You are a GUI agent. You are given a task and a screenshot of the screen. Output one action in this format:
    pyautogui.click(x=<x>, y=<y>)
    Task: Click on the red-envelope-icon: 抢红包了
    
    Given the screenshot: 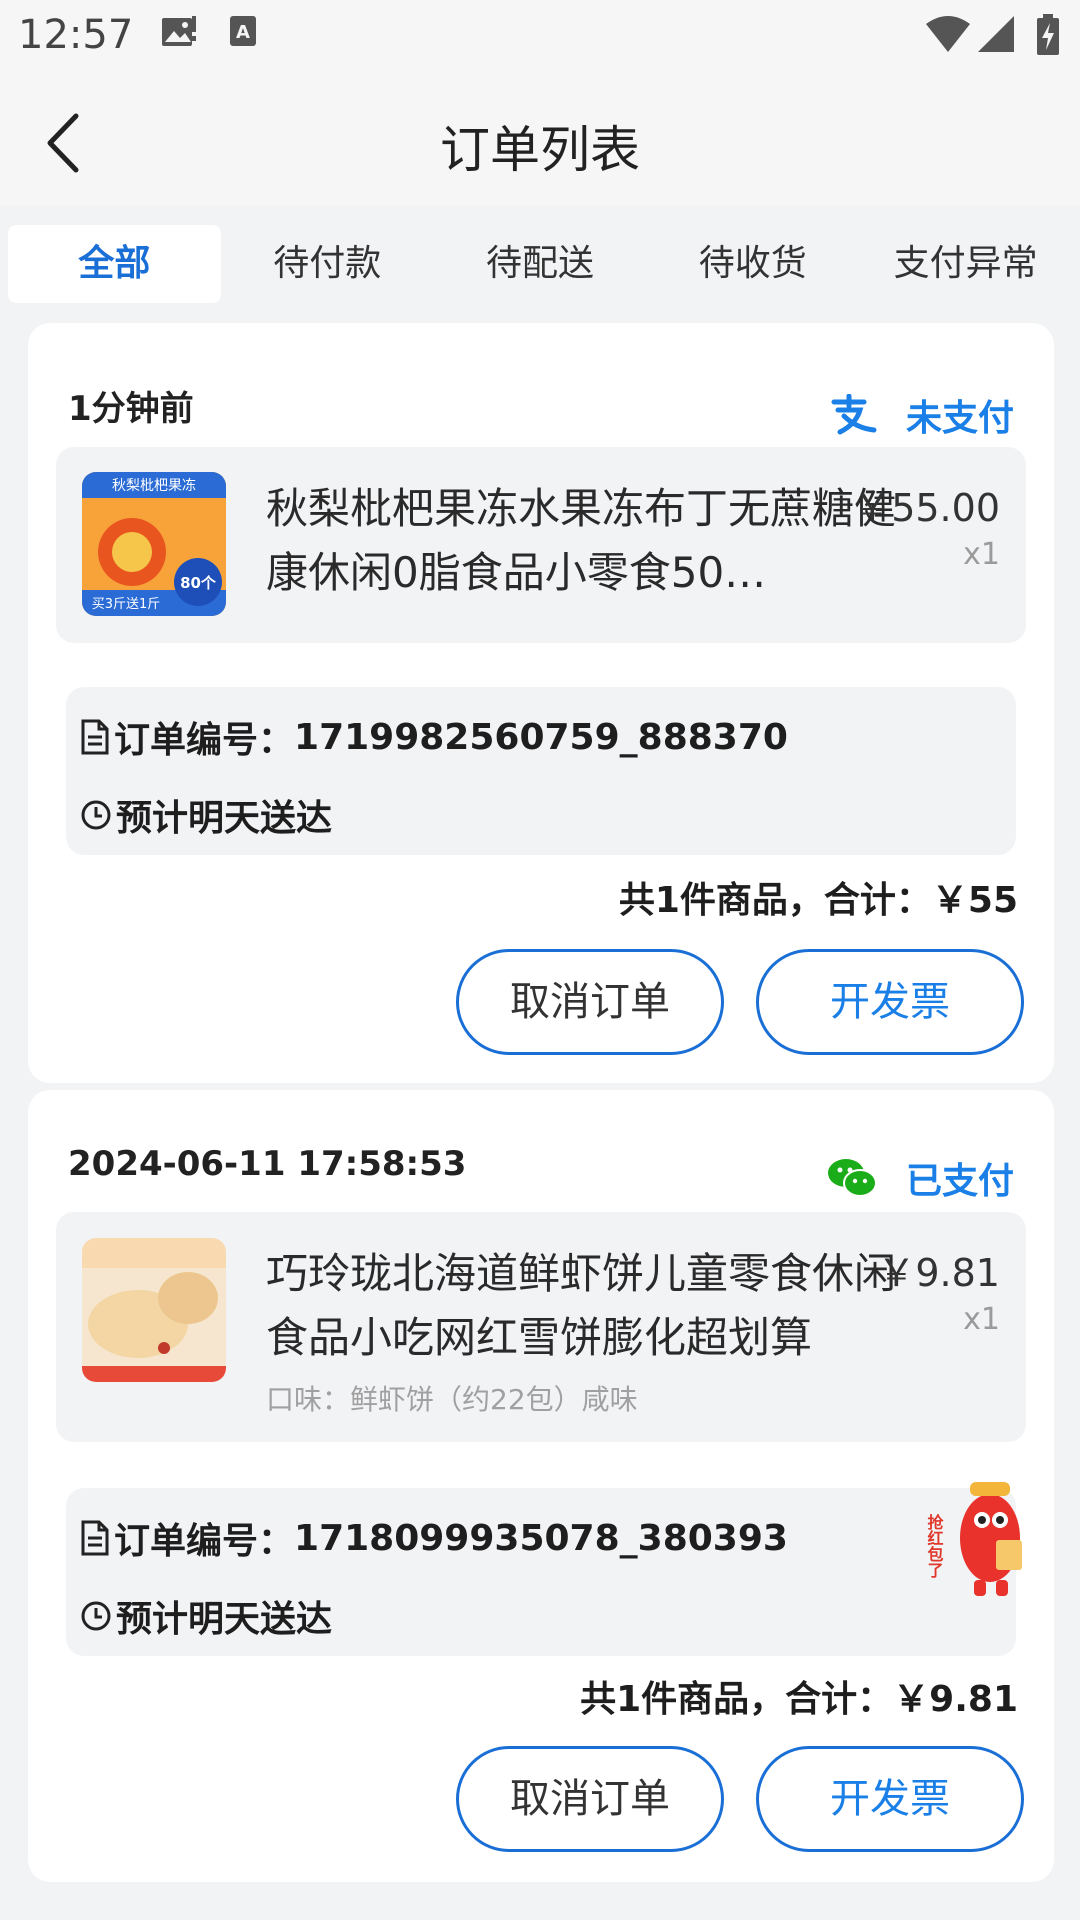 What is the action you would take?
    pyautogui.click(x=973, y=1539)
    